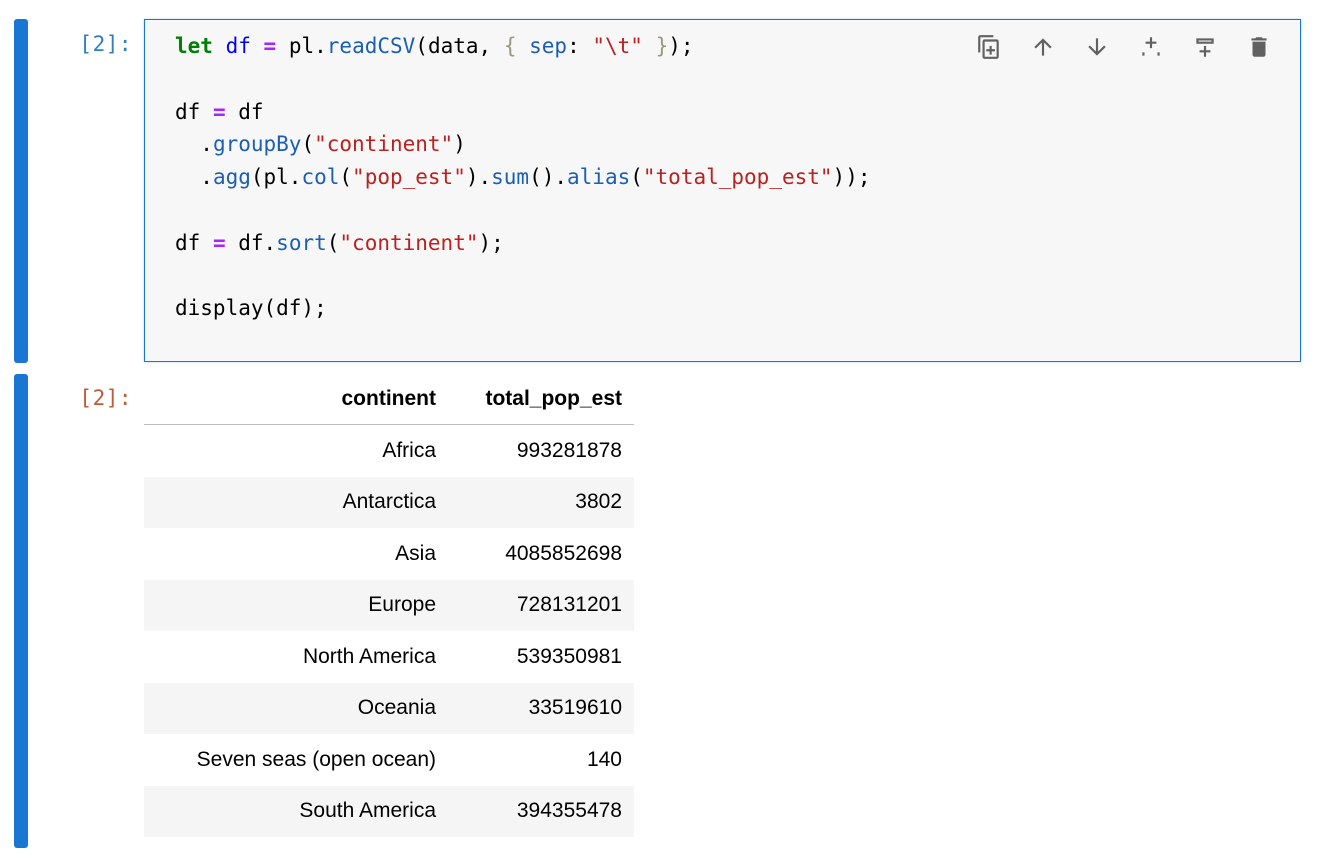 The image size is (1318, 860). I want to click on output-collapser, so click(21, 611).